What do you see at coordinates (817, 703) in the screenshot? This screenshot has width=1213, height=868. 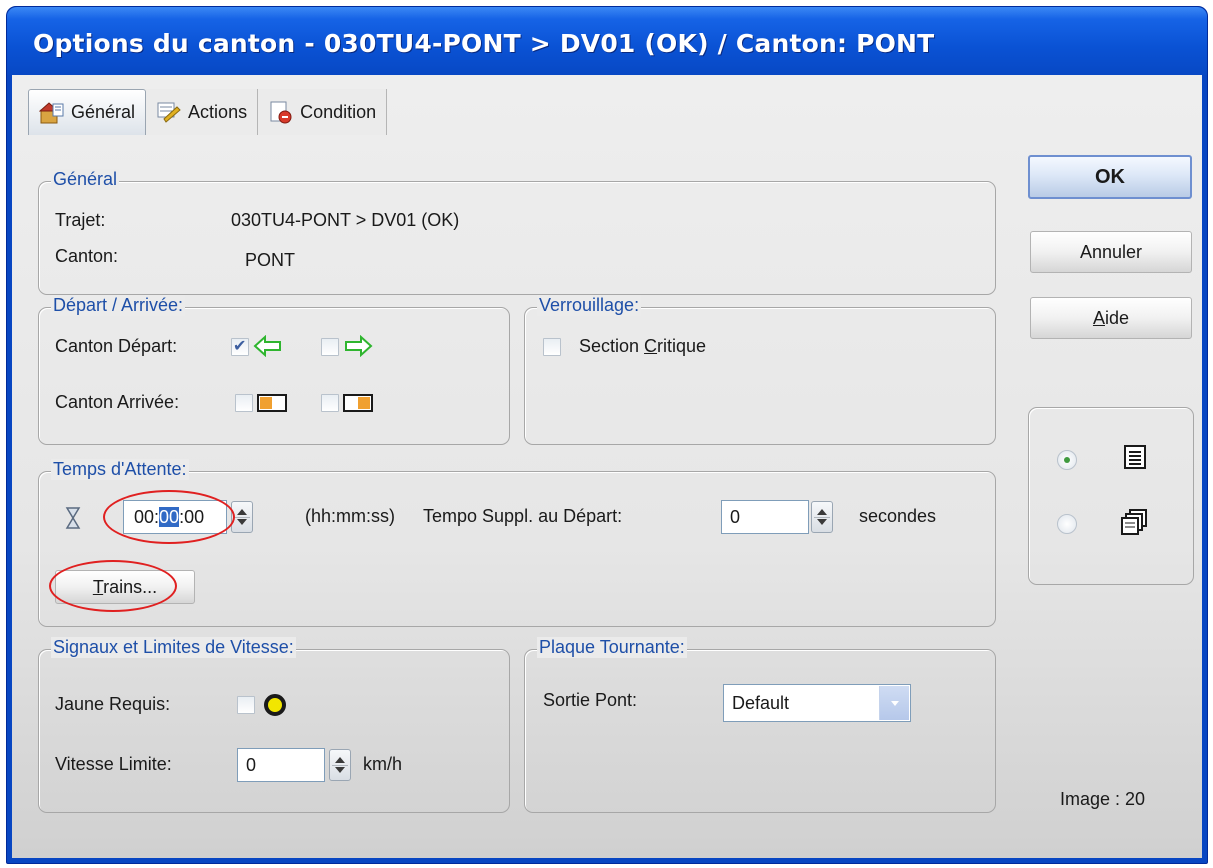 I see `sortie-pont-select: Default` at bounding box center [817, 703].